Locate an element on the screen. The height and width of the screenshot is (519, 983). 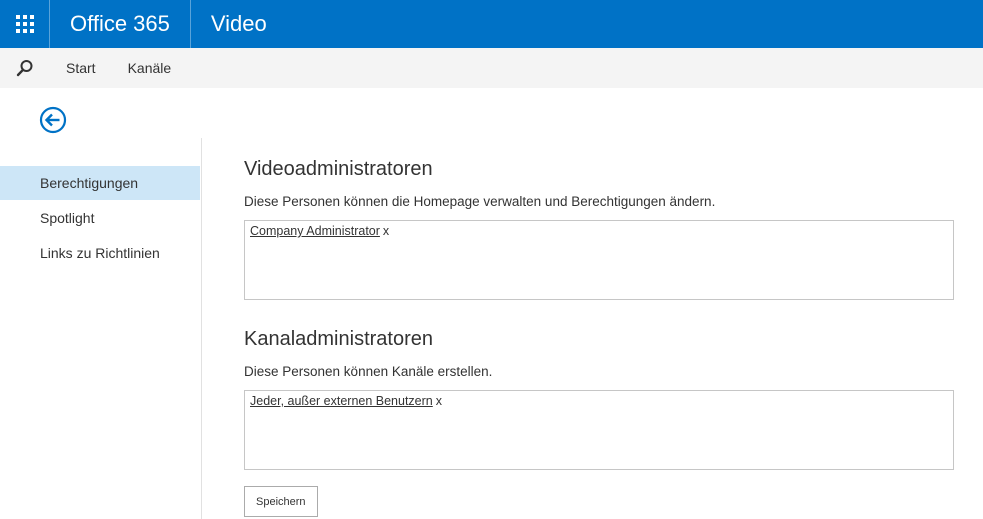
left-nav-item-permissions: Berechtigungen is located at coordinates (100, 183).